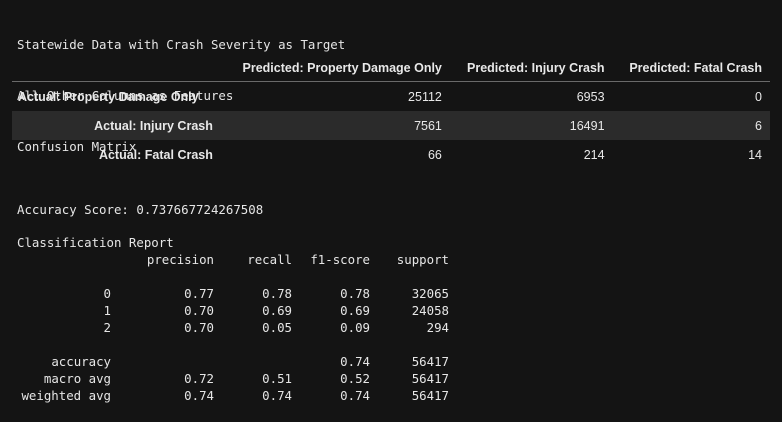 The height and width of the screenshot is (422, 782). Describe the element at coordinates (77, 378) in the screenshot. I see `report-cell: macro avg` at that location.